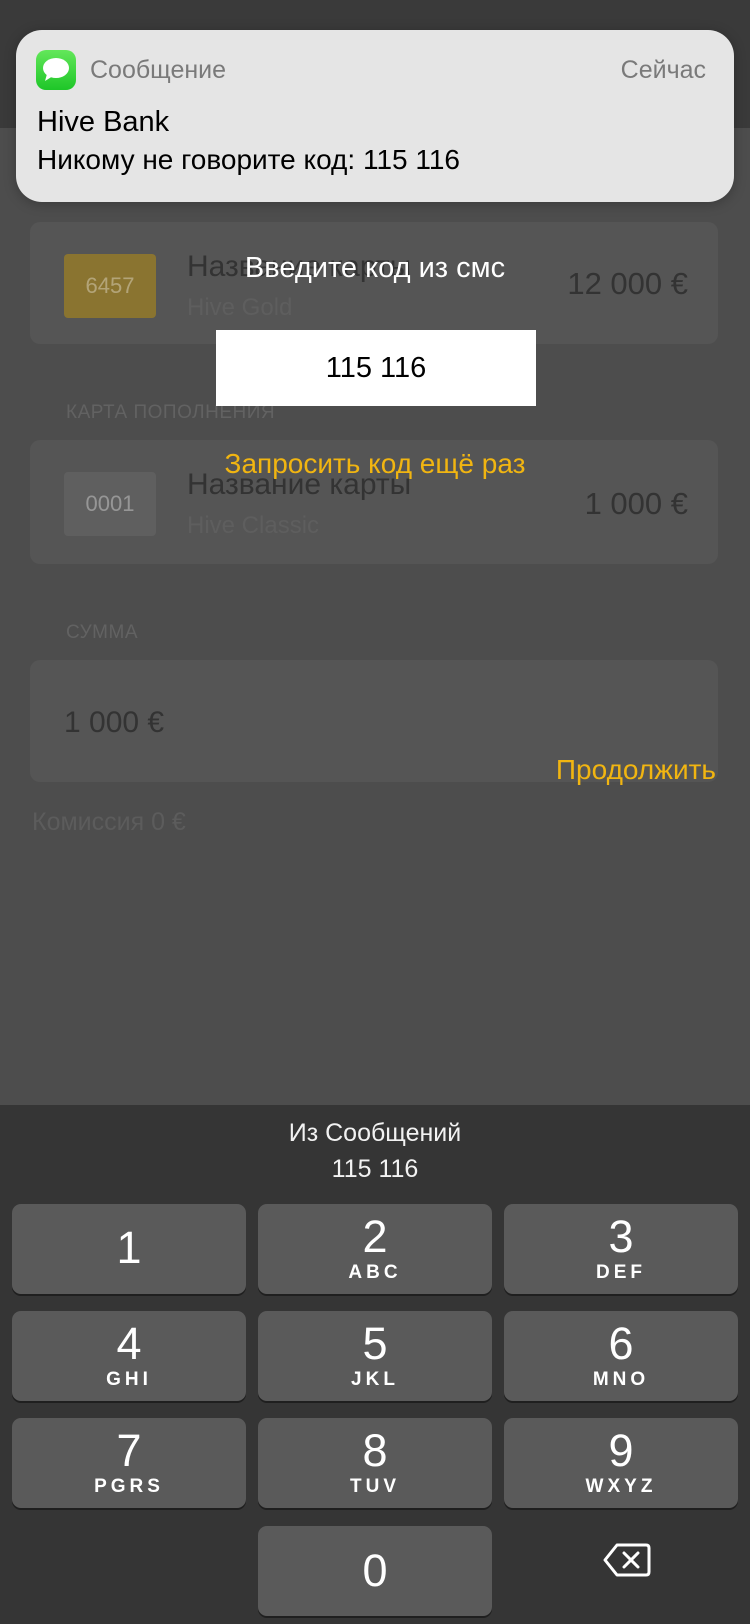 This screenshot has width=750, height=1624. I want to click on card-amount: 1 000 €, so click(636, 503).